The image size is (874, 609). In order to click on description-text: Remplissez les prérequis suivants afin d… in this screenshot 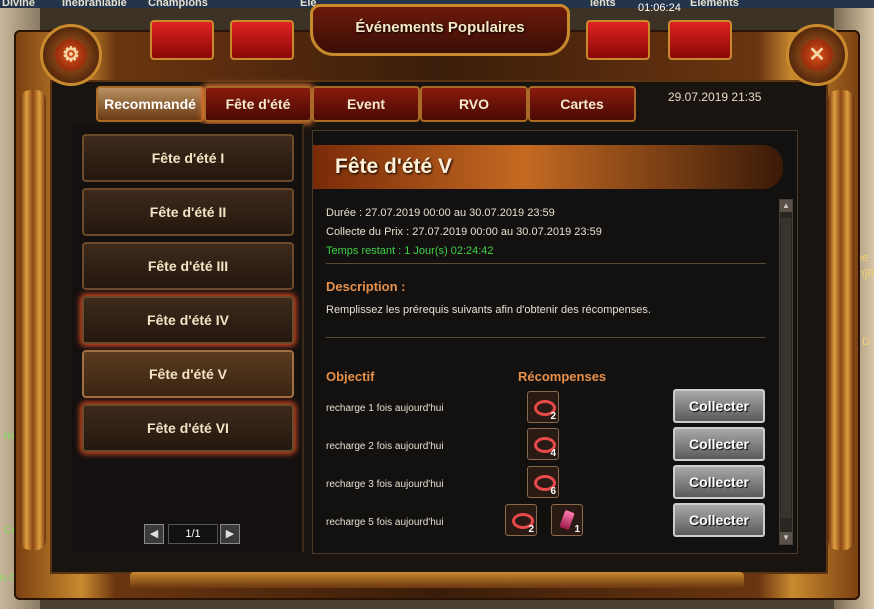, I will do `click(488, 310)`.